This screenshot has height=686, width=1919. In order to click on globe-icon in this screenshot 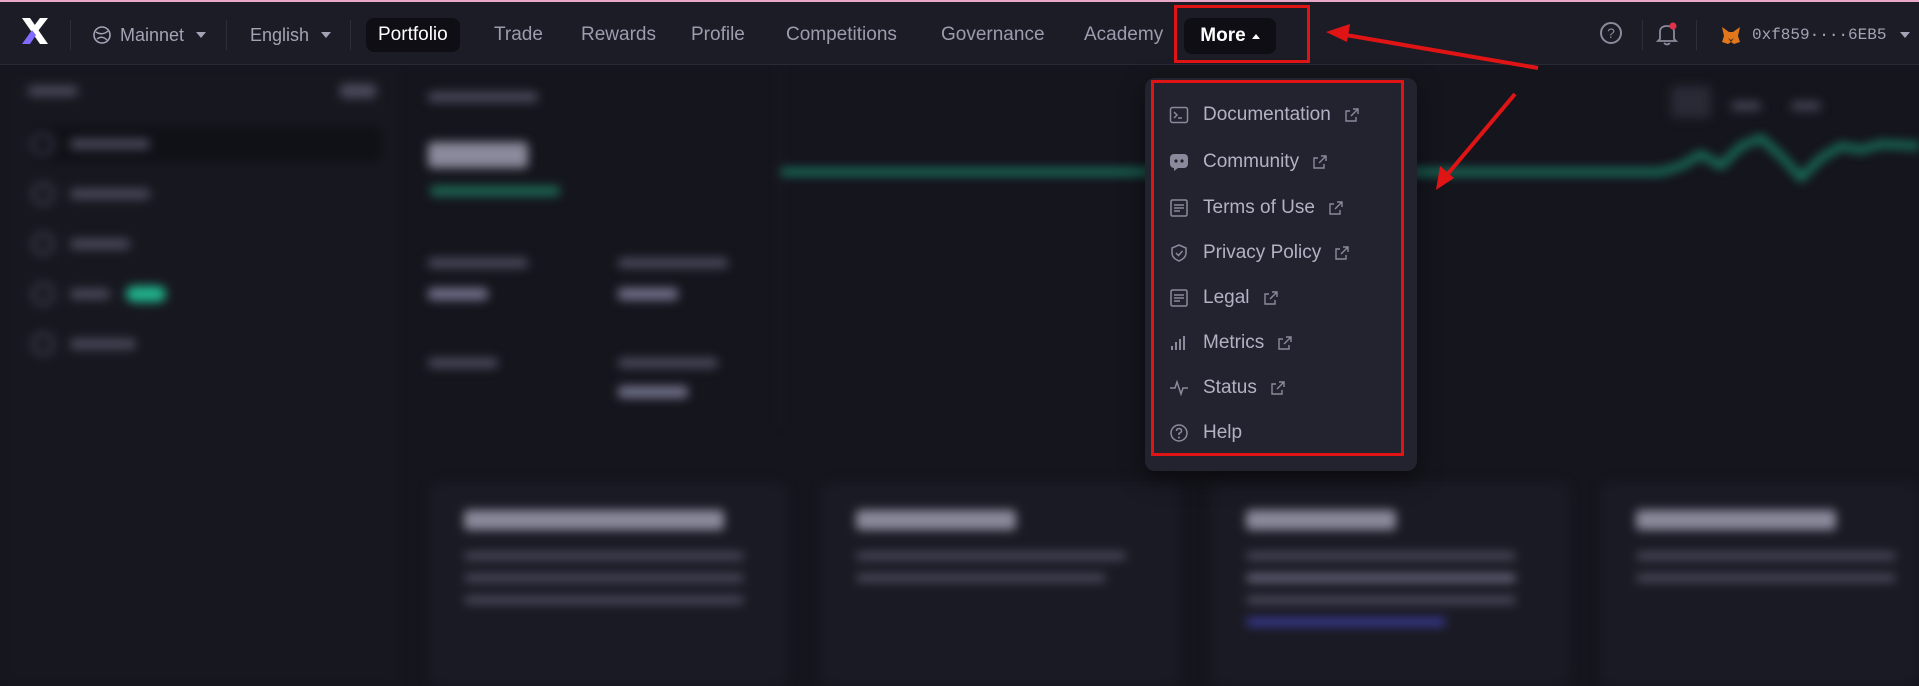, I will do `click(102, 35)`.